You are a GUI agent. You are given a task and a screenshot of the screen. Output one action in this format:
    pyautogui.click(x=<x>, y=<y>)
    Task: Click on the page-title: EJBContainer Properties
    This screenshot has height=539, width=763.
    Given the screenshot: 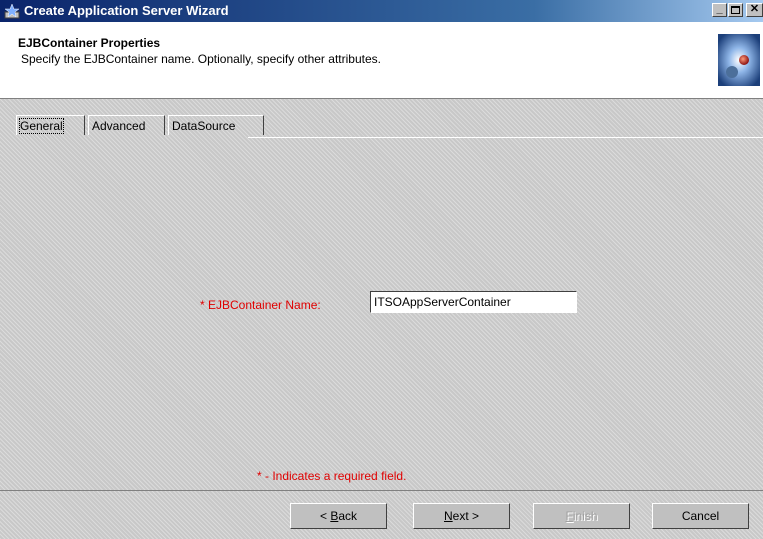 What is the action you would take?
    pyautogui.click(x=89, y=43)
    